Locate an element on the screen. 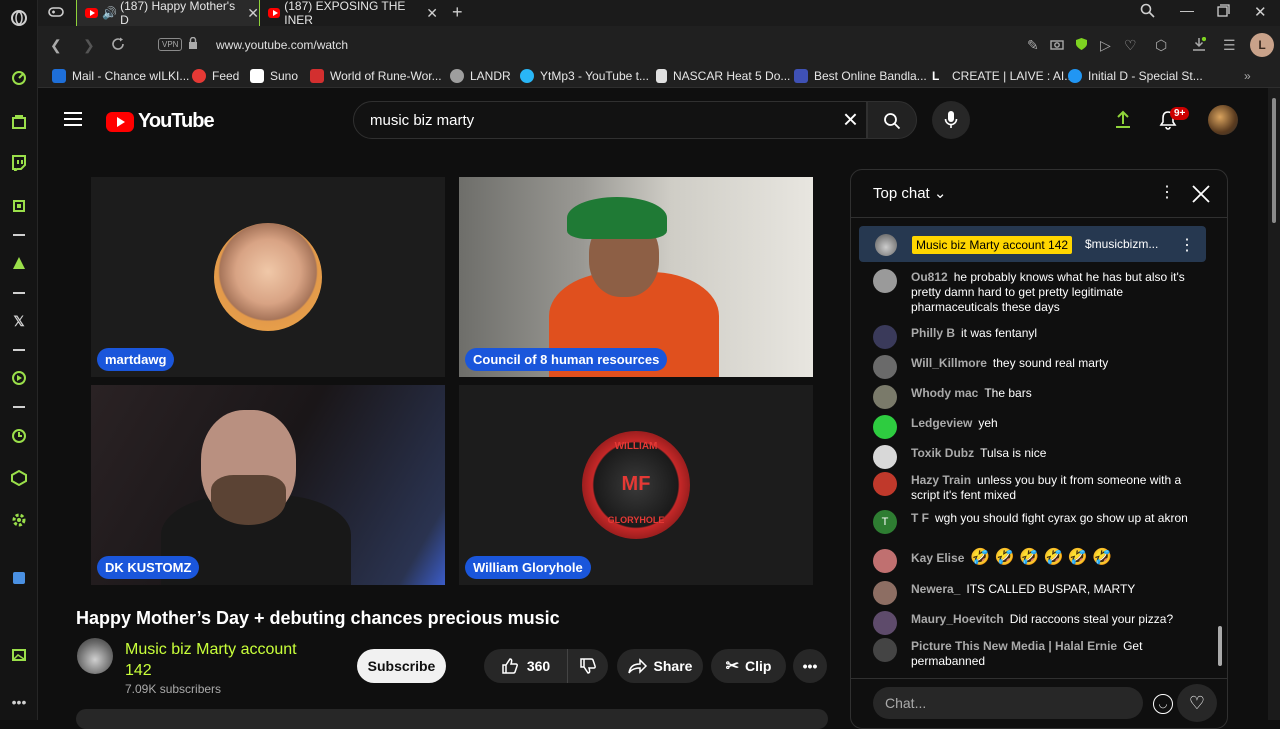  opera-logo-icon is located at coordinates (19, 18).